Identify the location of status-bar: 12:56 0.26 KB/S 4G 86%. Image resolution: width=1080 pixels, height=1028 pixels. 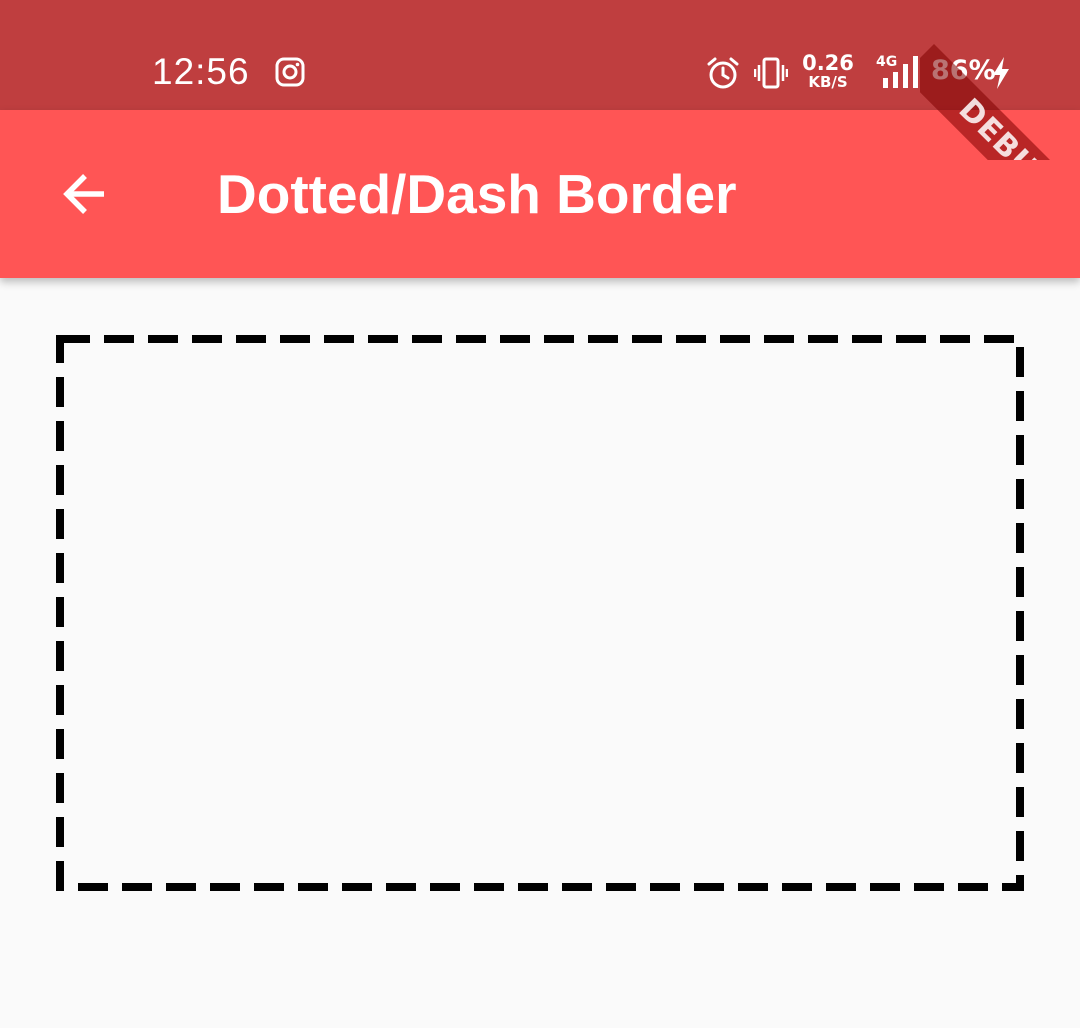
(540, 55).